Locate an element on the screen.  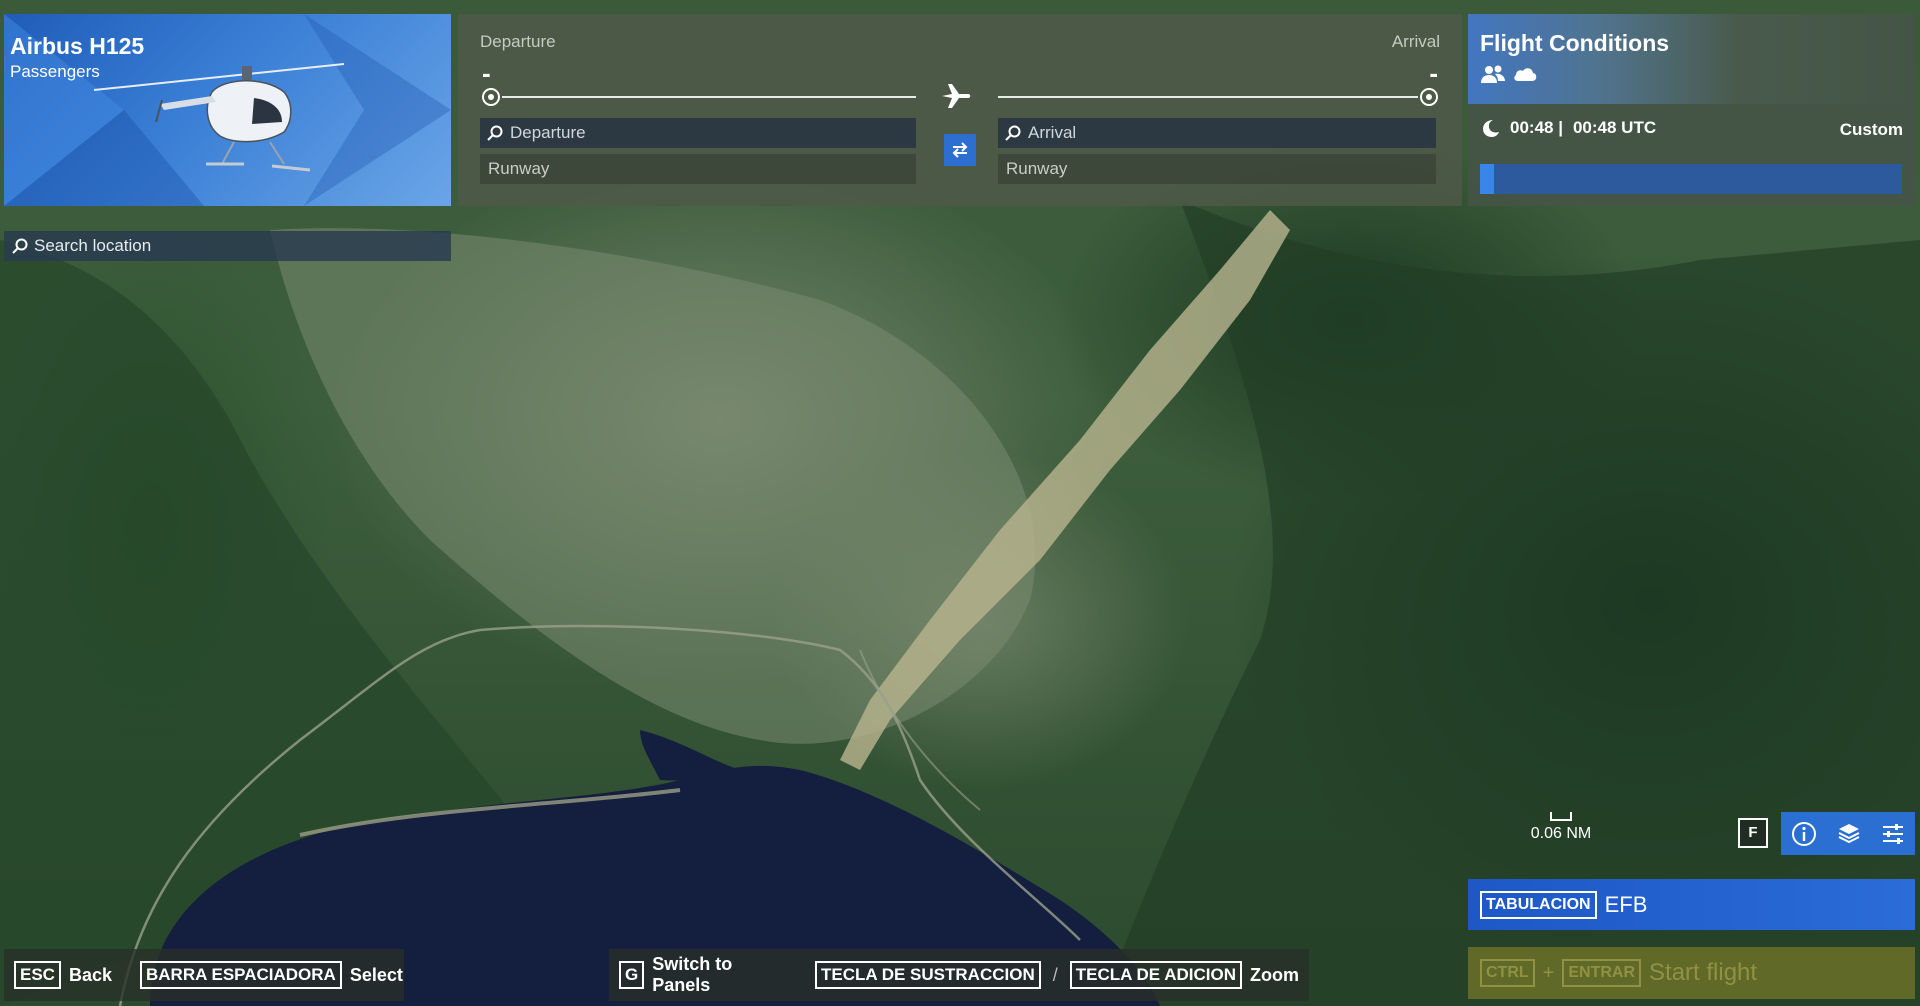
departure-search-field: Departure is located at coordinates (698, 133).